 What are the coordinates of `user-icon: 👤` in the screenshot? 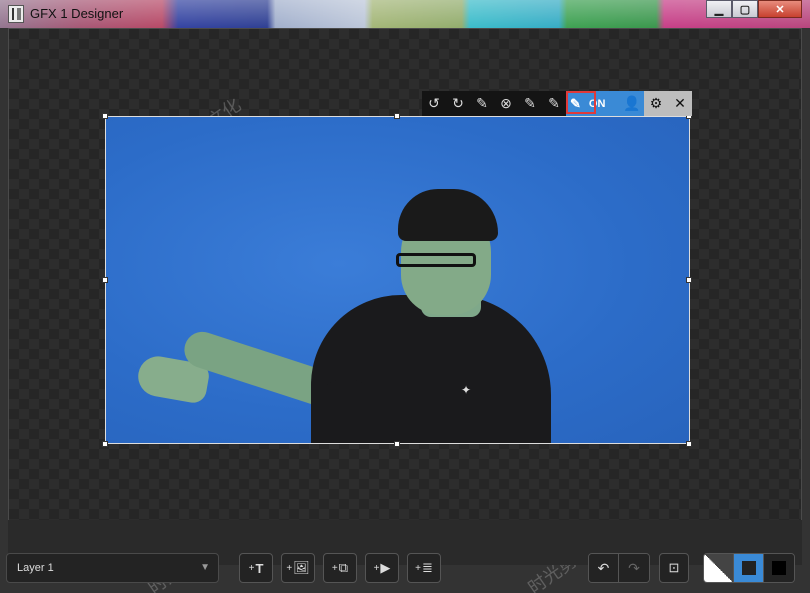 It's located at (632, 103).